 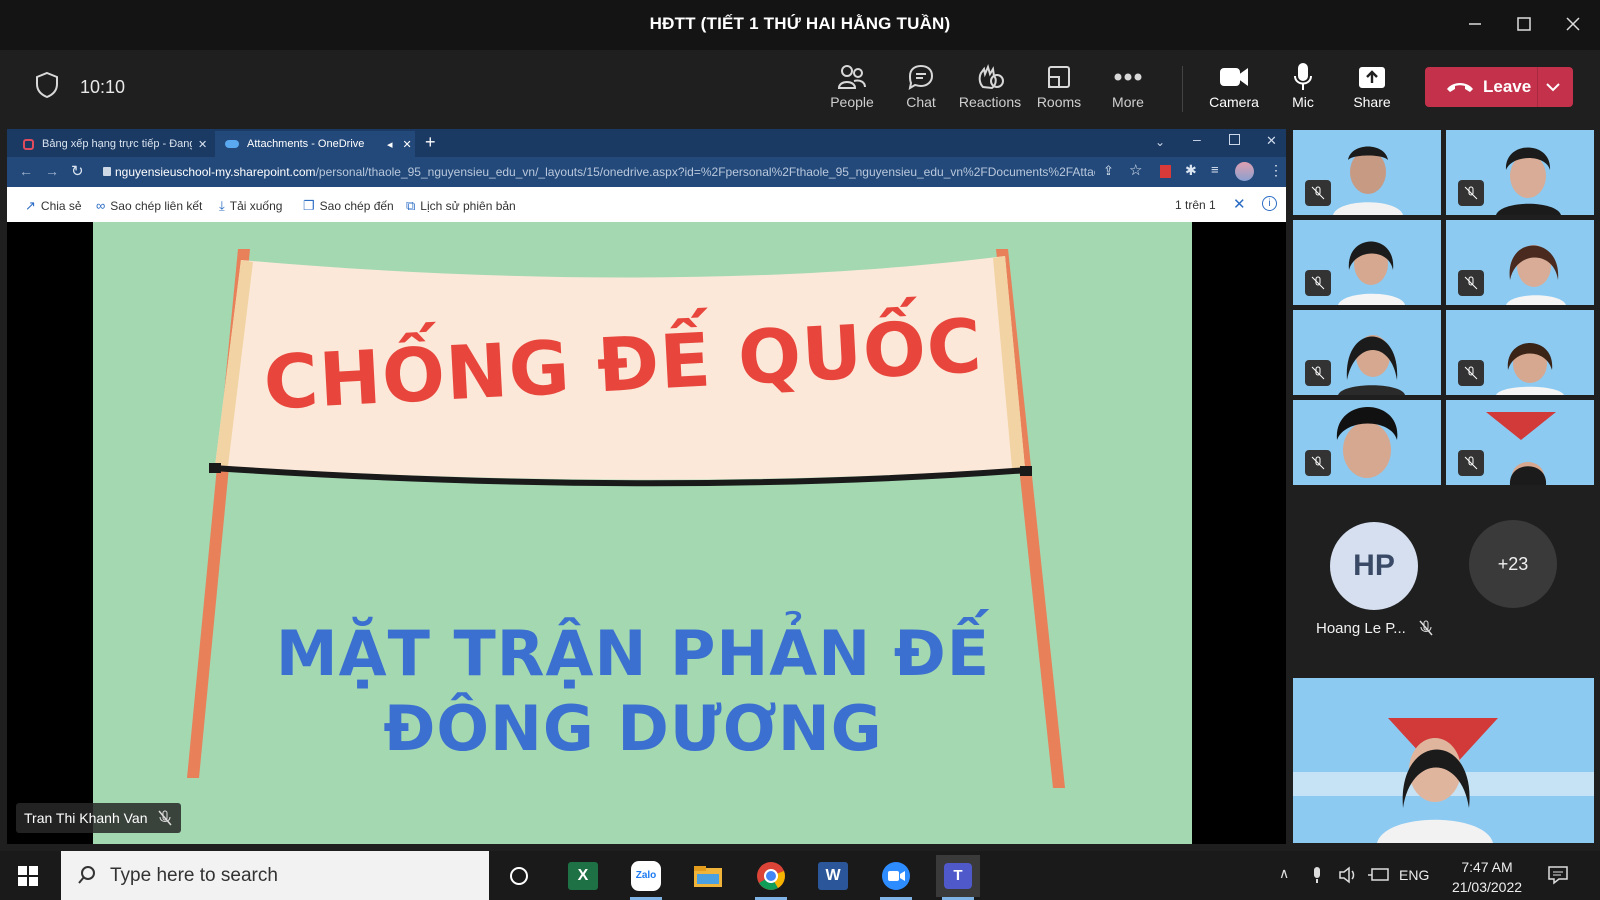 I want to click on word-icon: W, so click(x=833, y=876).